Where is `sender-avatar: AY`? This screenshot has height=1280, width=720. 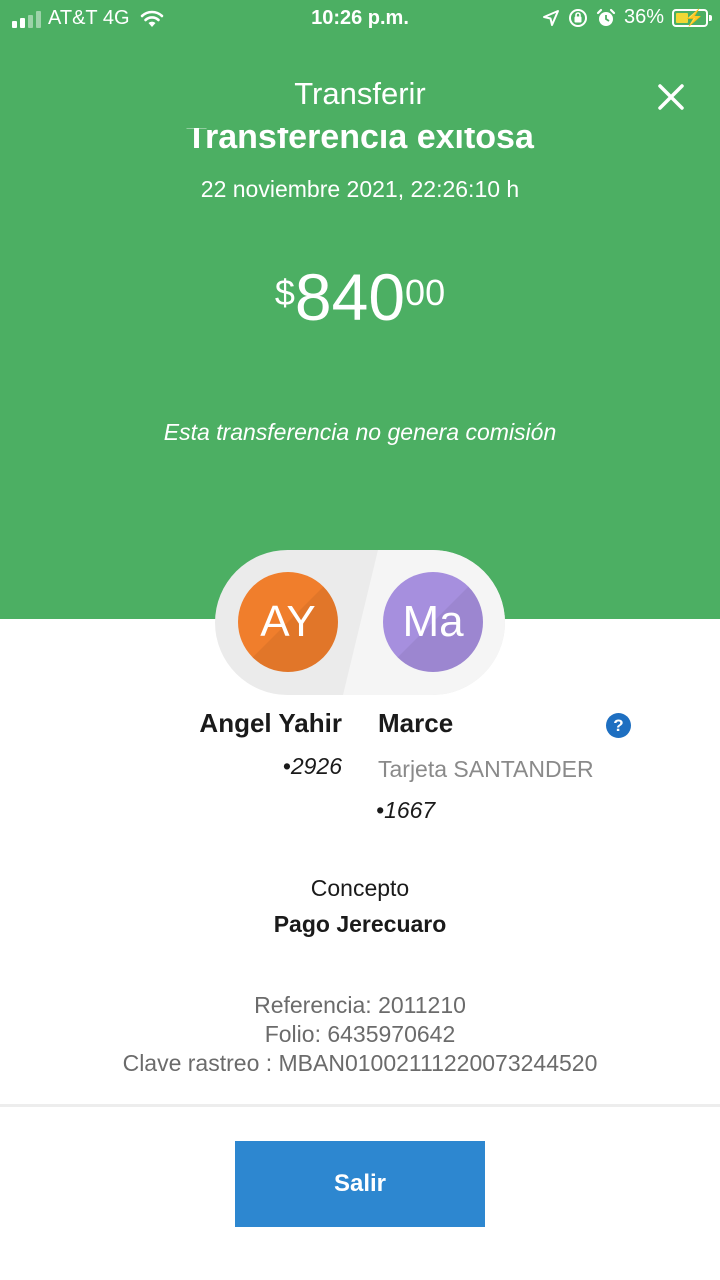
sender-avatar: AY is located at coordinates (288, 622).